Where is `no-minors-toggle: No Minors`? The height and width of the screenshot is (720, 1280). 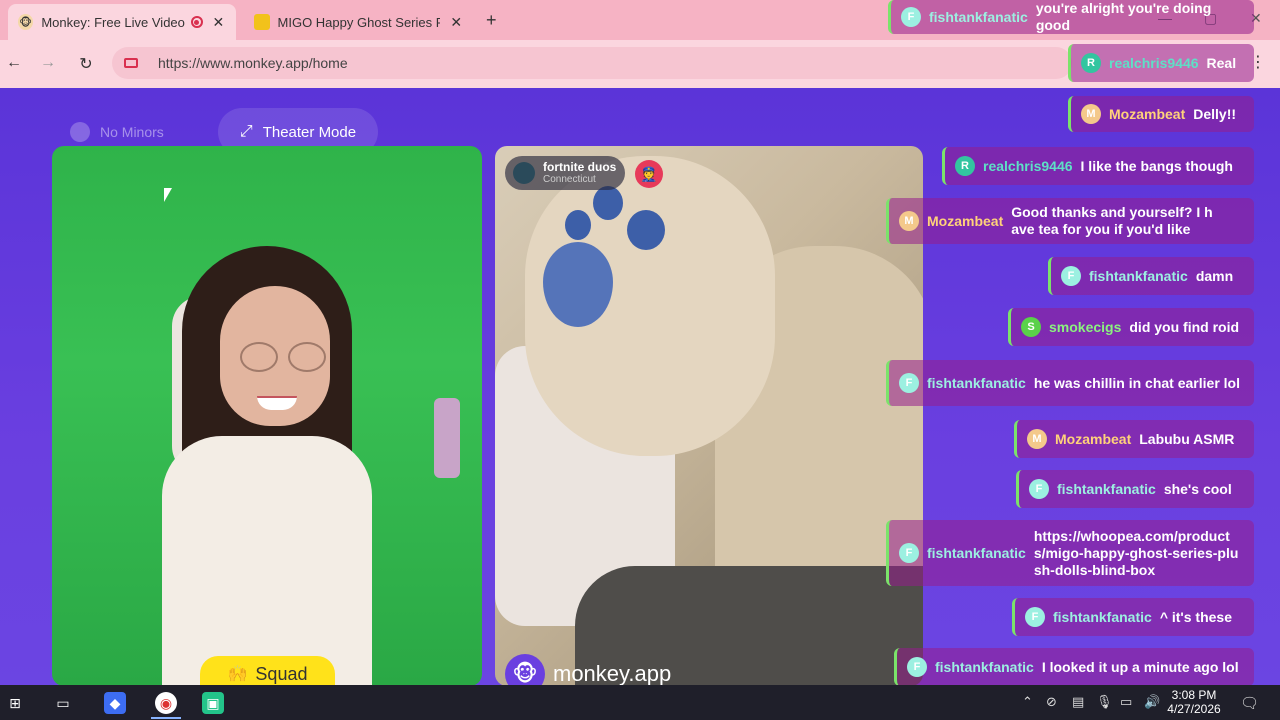 no-minors-toggle: No Minors is located at coordinates (117, 132).